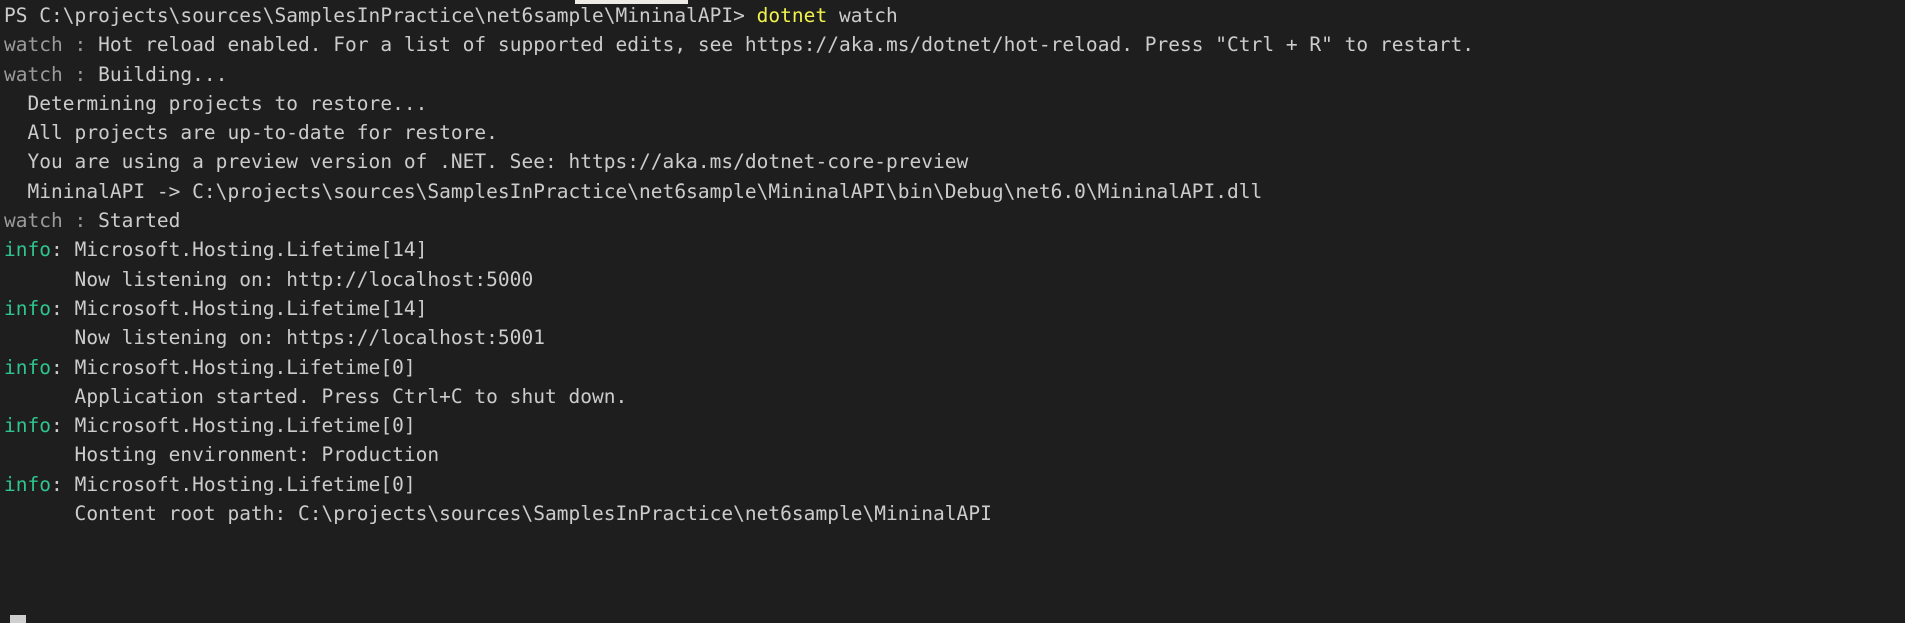 This screenshot has height=623, width=1905. I want to click on info-lifetime-0-contentroot-line: info: Microsoft.Hosting.Lifetime[0], so click(954, 484).